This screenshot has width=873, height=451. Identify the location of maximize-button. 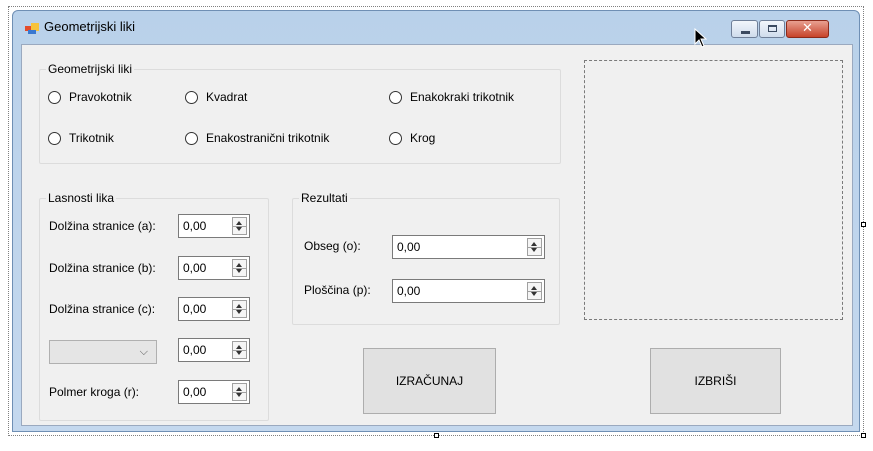
(772, 29).